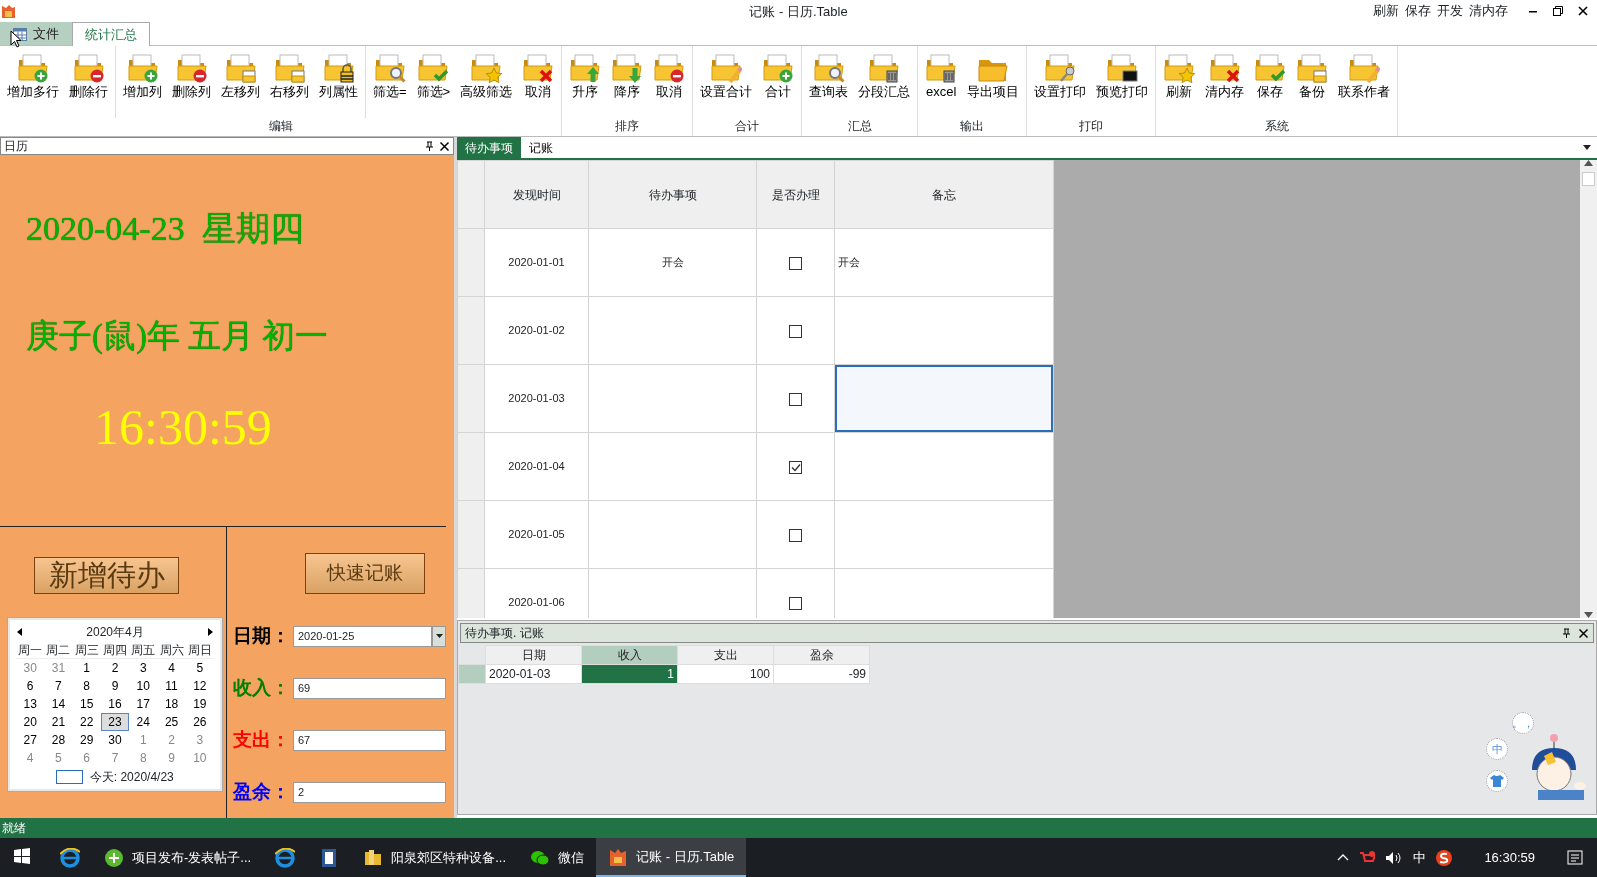 The height and width of the screenshot is (877, 1597). I want to click on document-tab: 待办事项, so click(489, 147).